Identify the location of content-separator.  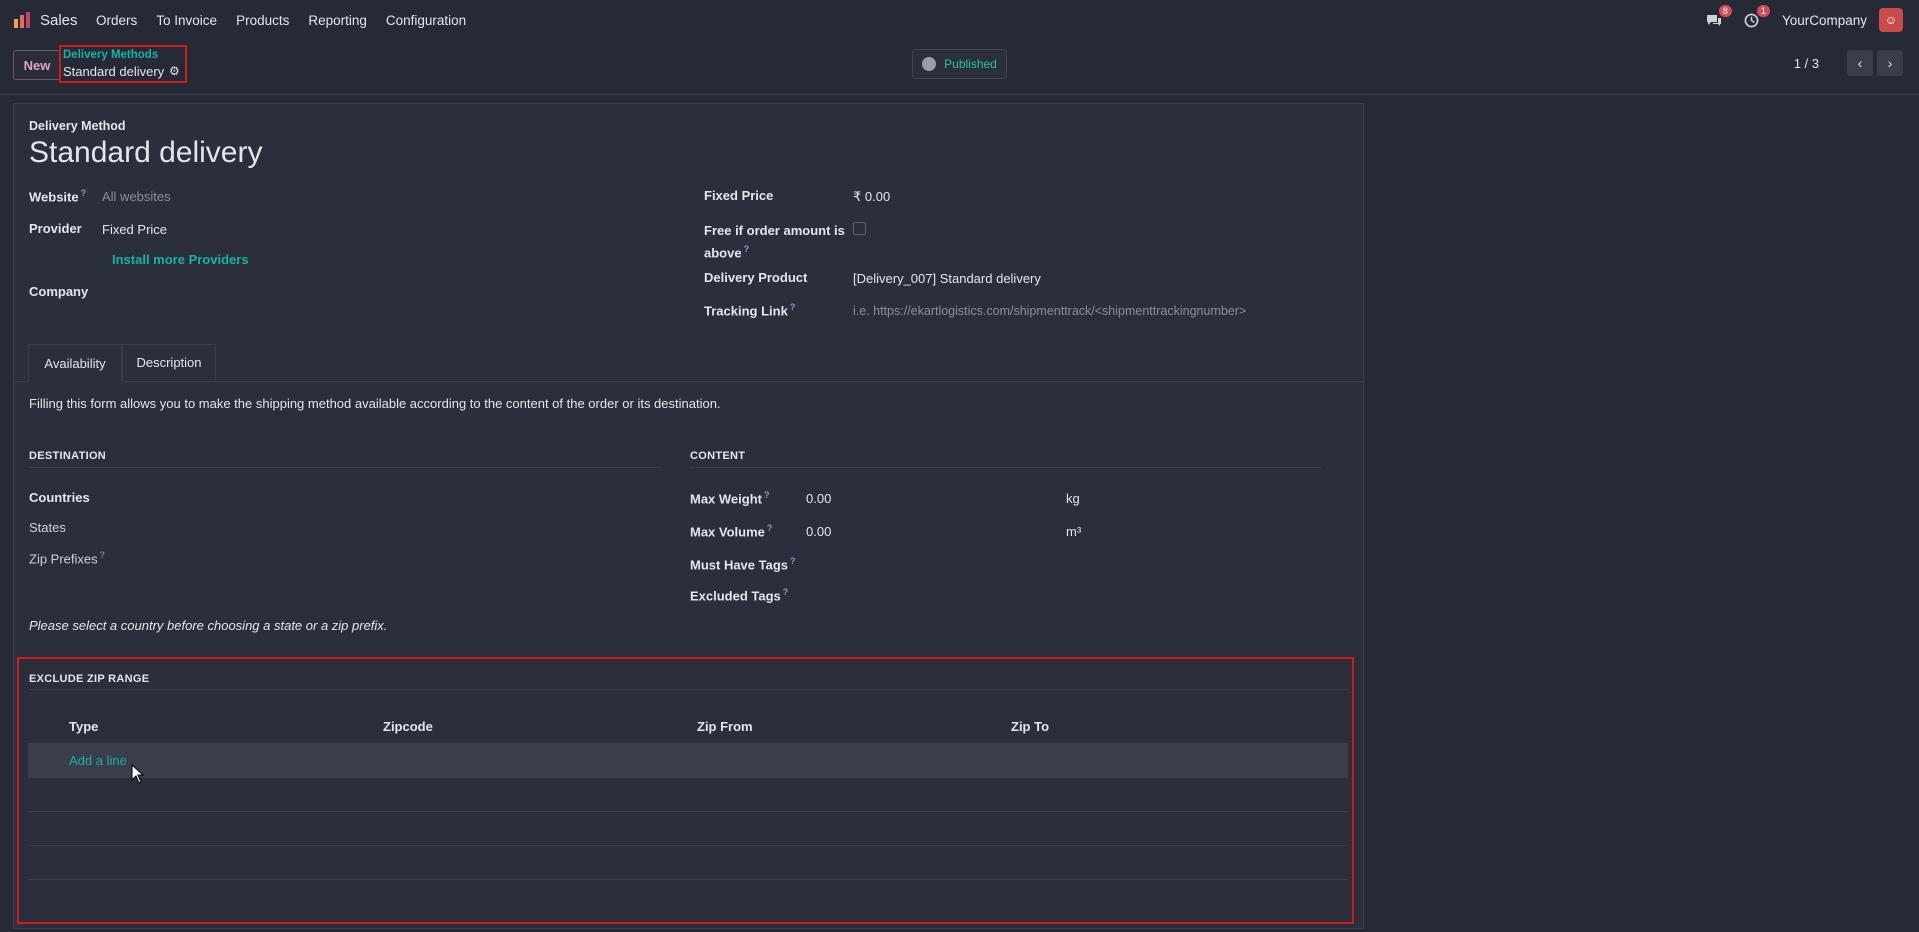
(1006, 467).